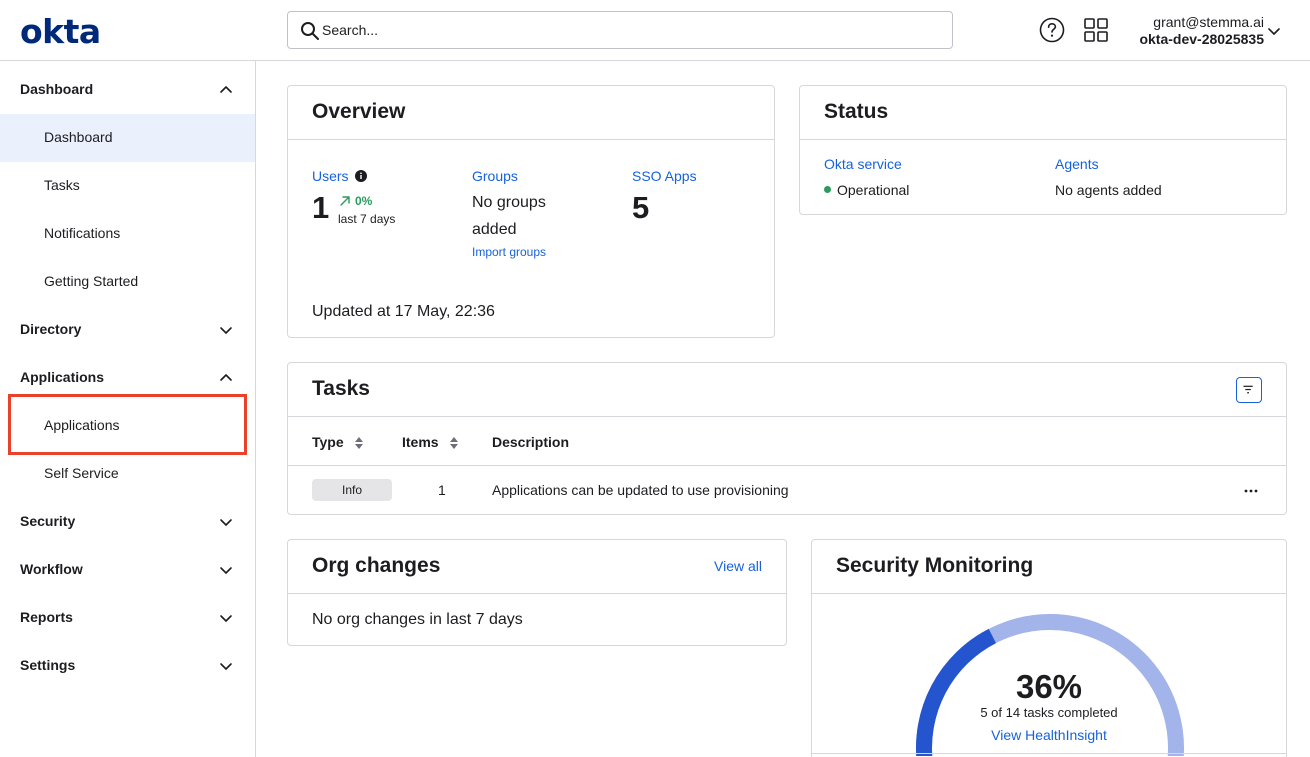 The image size is (1310, 757). What do you see at coordinates (62, 185) in the screenshot?
I see `sidebar-item-label: Tasks` at bounding box center [62, 185].